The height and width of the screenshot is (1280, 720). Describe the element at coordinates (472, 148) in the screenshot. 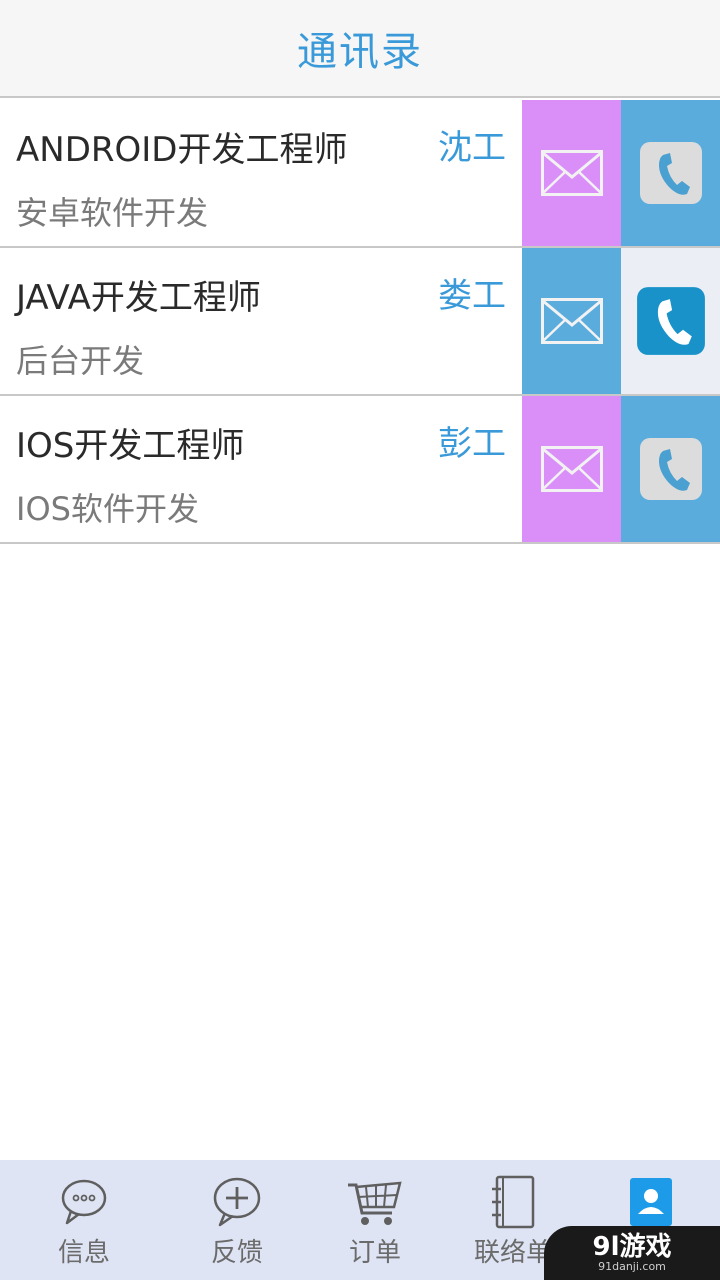

I see `contact-name: 沈工` at that location.